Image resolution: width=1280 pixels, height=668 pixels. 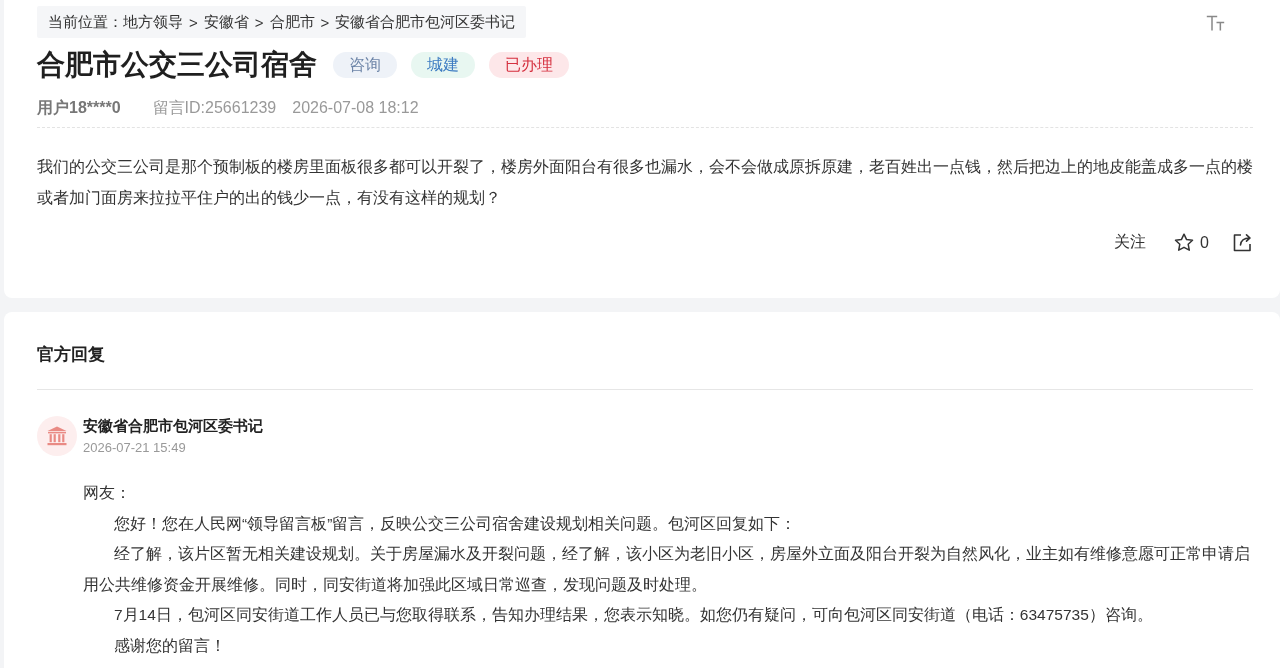 I want to click on message-text: 我们的公交三公司是那个预制板的楼房里面板很多都可以开裂了，楼房外面阳台有很多也漏水，会不会做成原拆原建，老百姓出一点钱，然后把边上的地皮能盖成多一点的楼或者加门面房来拉拉平住户的出的钱少一点，有没有这样的规划？, so click(x=645, y=182).